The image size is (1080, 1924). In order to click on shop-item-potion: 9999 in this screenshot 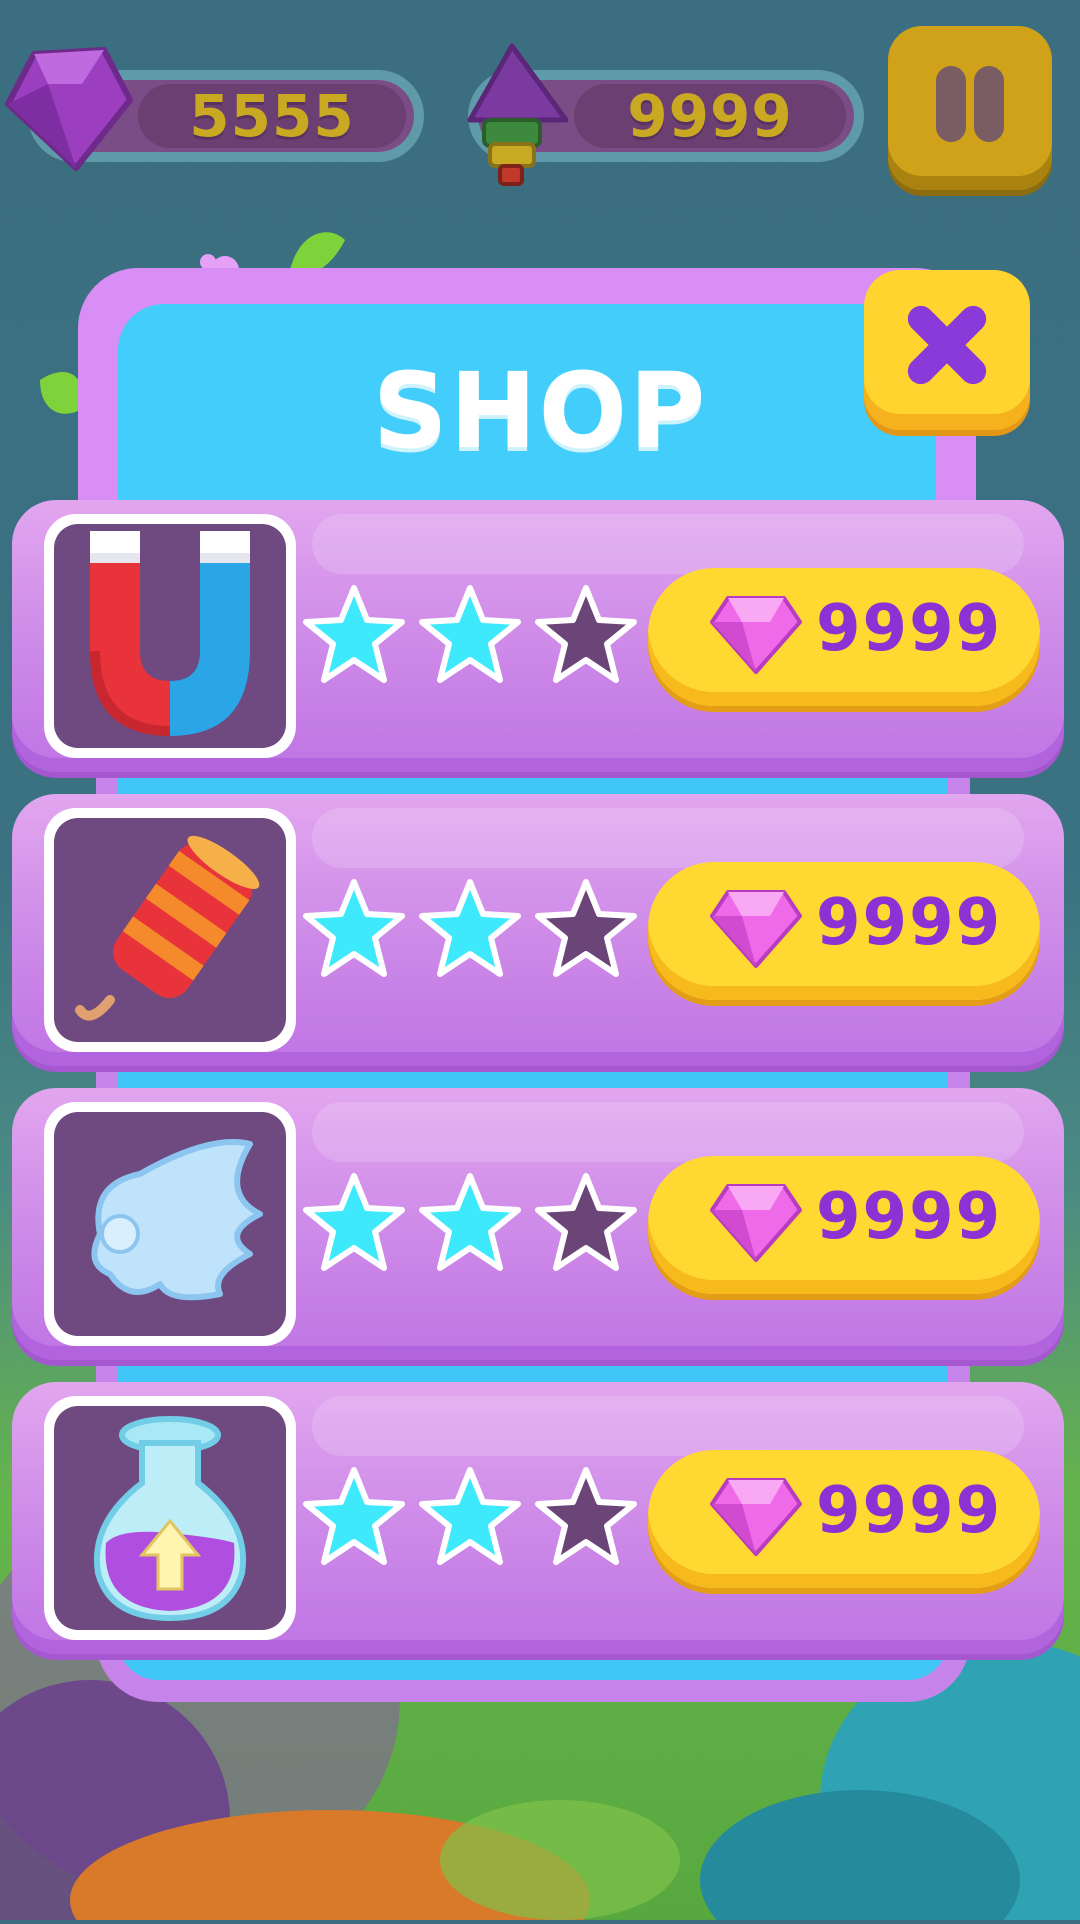, I will do `click(538, 1518)`.